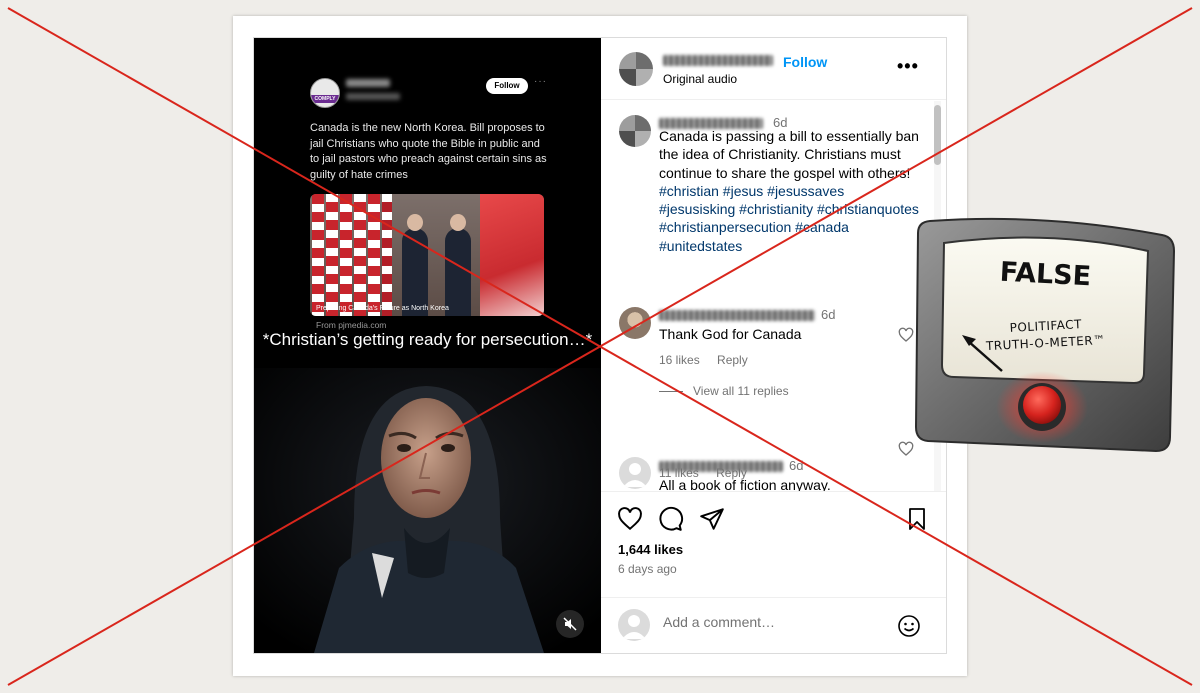  What do you see at coordinates (917, 519) in the screenshot?
I see `save-bookmark-icon` at bounding box center [917, 519].